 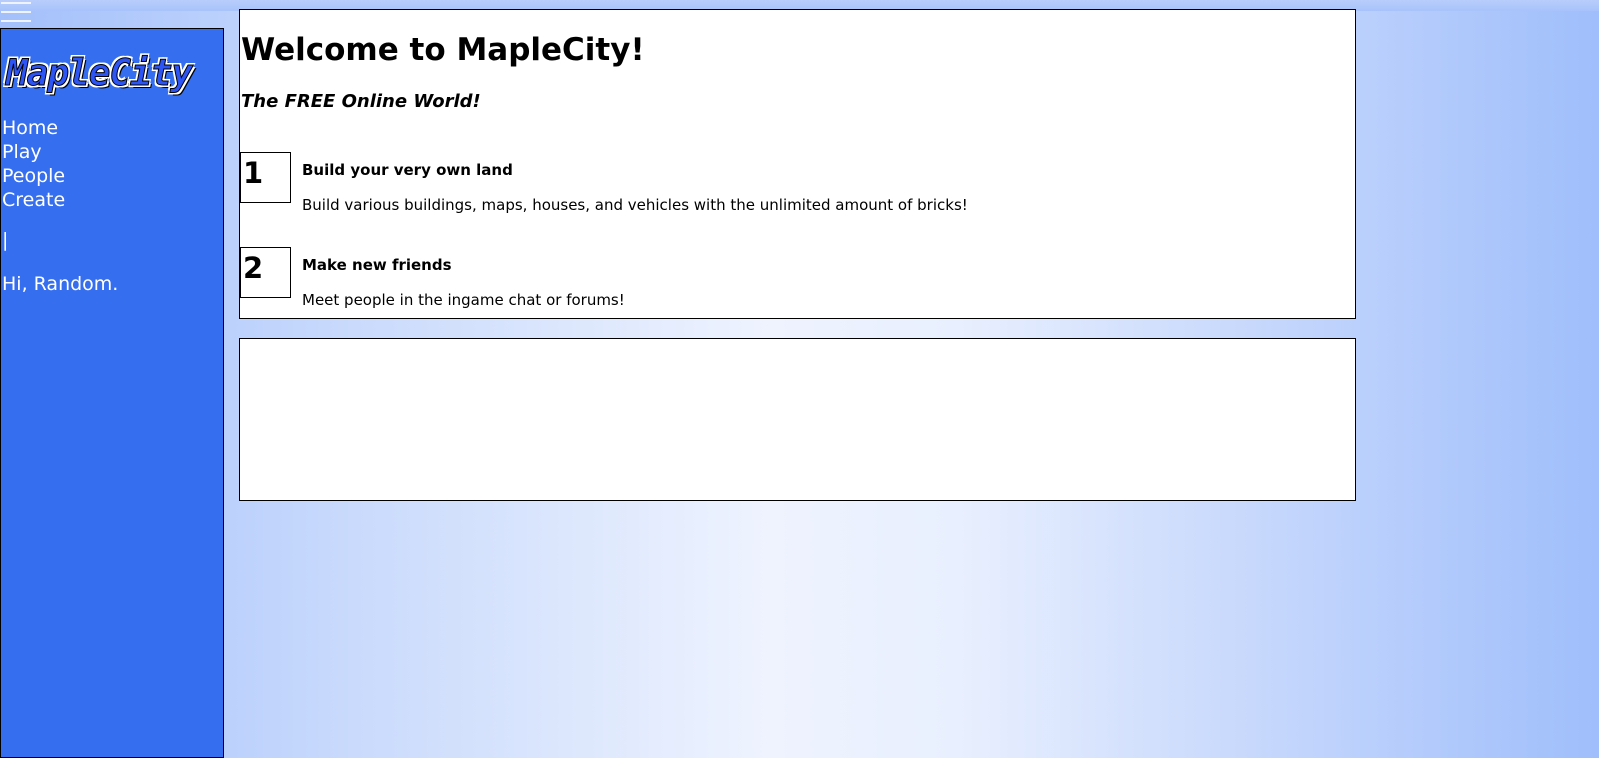 I want to click on step-number-box: 1, so click(x=265, y=177).